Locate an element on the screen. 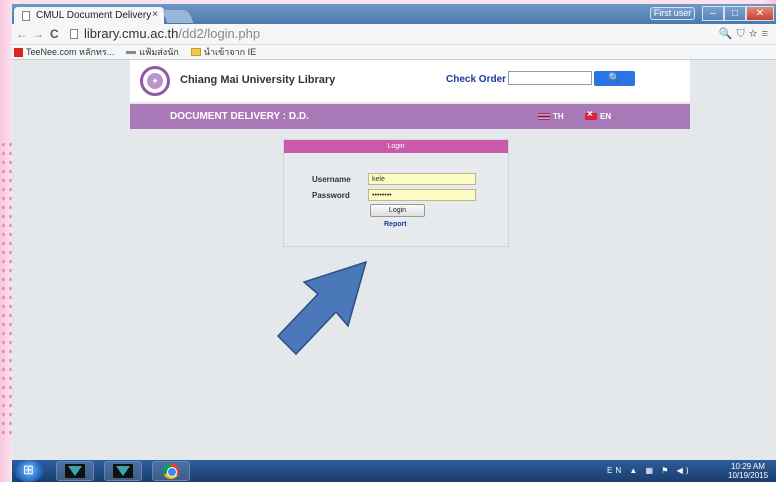  profile-button: First user is located at coordinates (672, 13).